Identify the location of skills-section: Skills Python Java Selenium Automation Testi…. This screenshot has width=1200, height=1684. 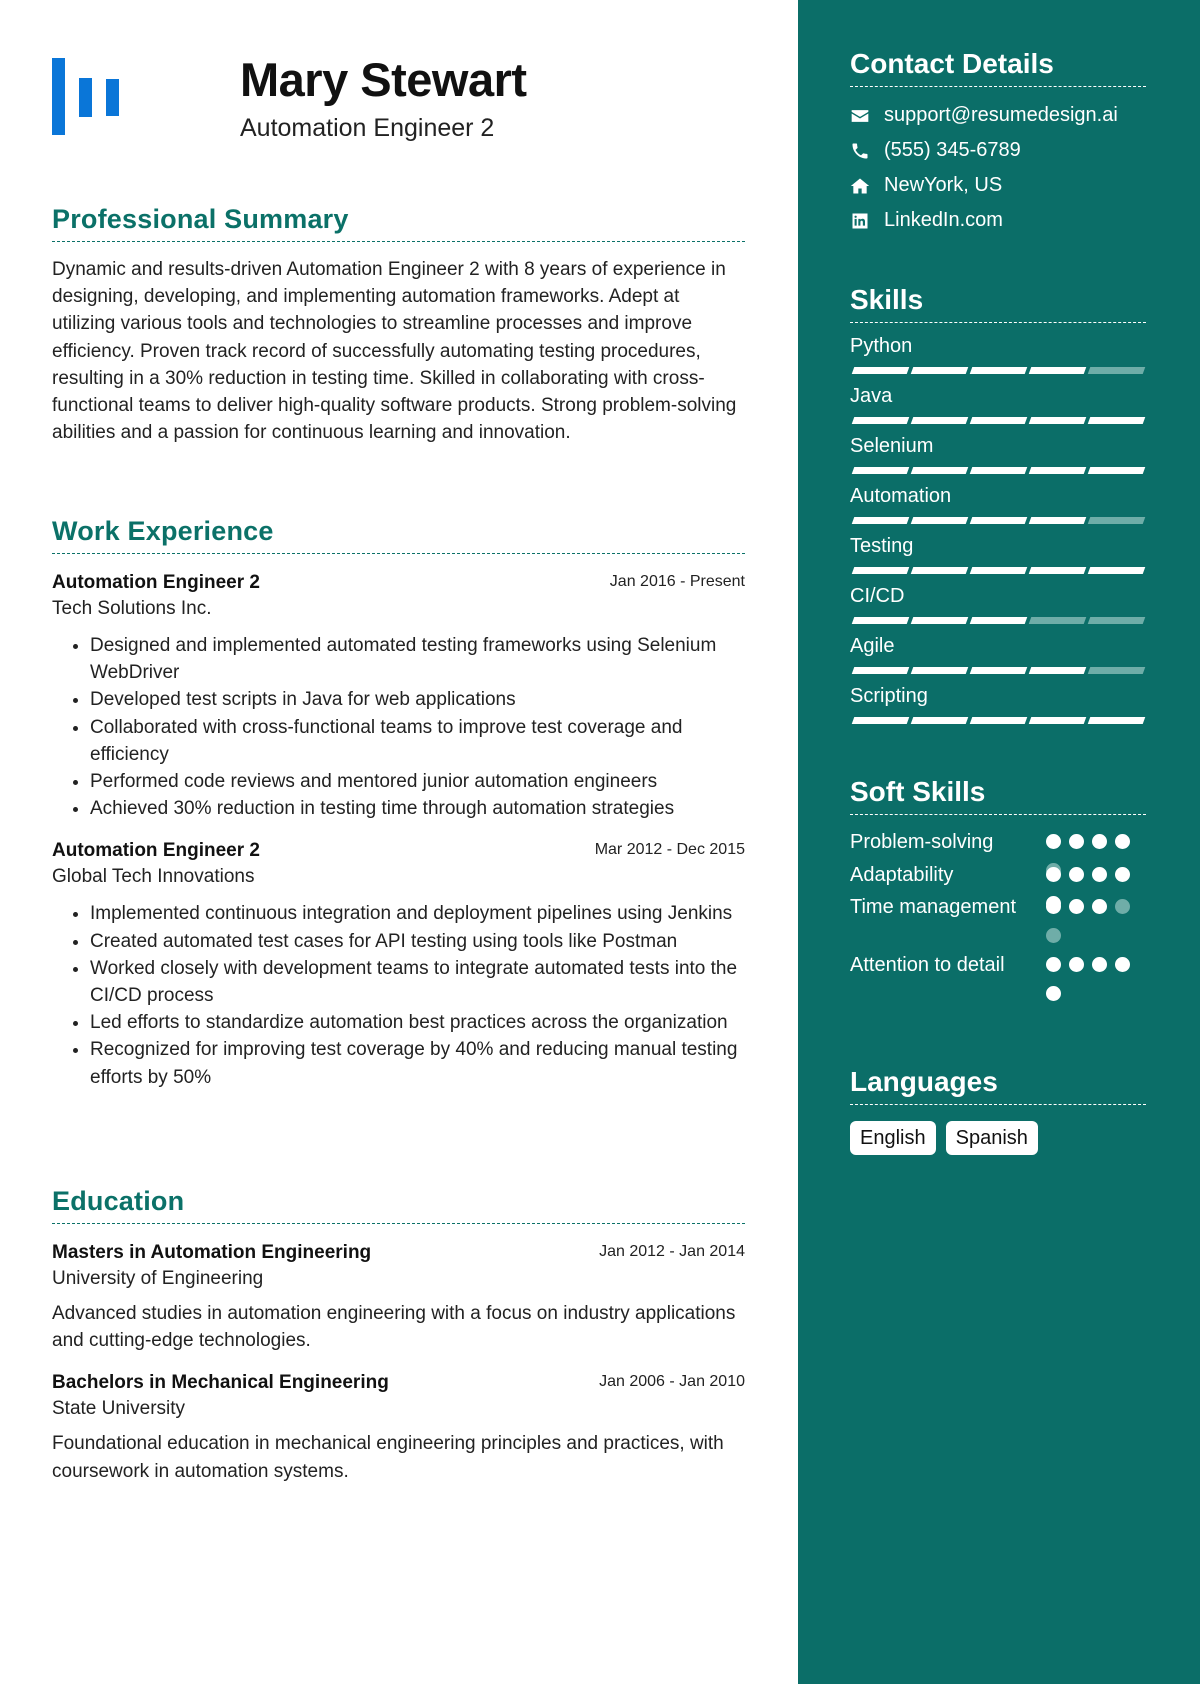
(998, 508).